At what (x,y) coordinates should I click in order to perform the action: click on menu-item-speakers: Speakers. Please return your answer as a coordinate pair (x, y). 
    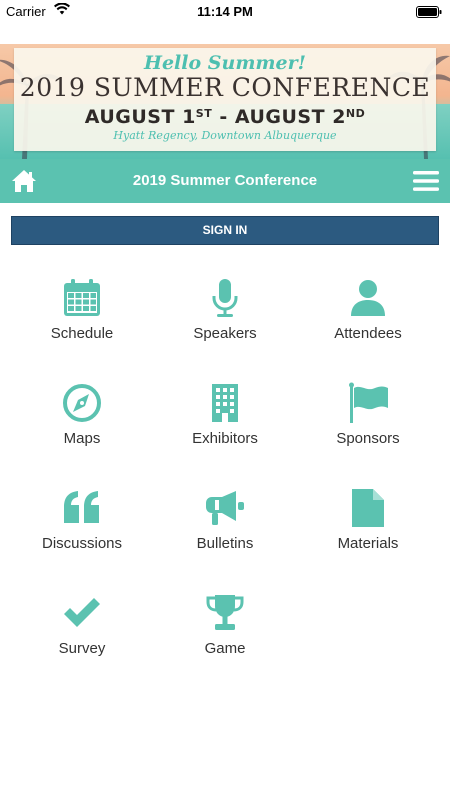
    Looking at the image, I should click on (225, 315).